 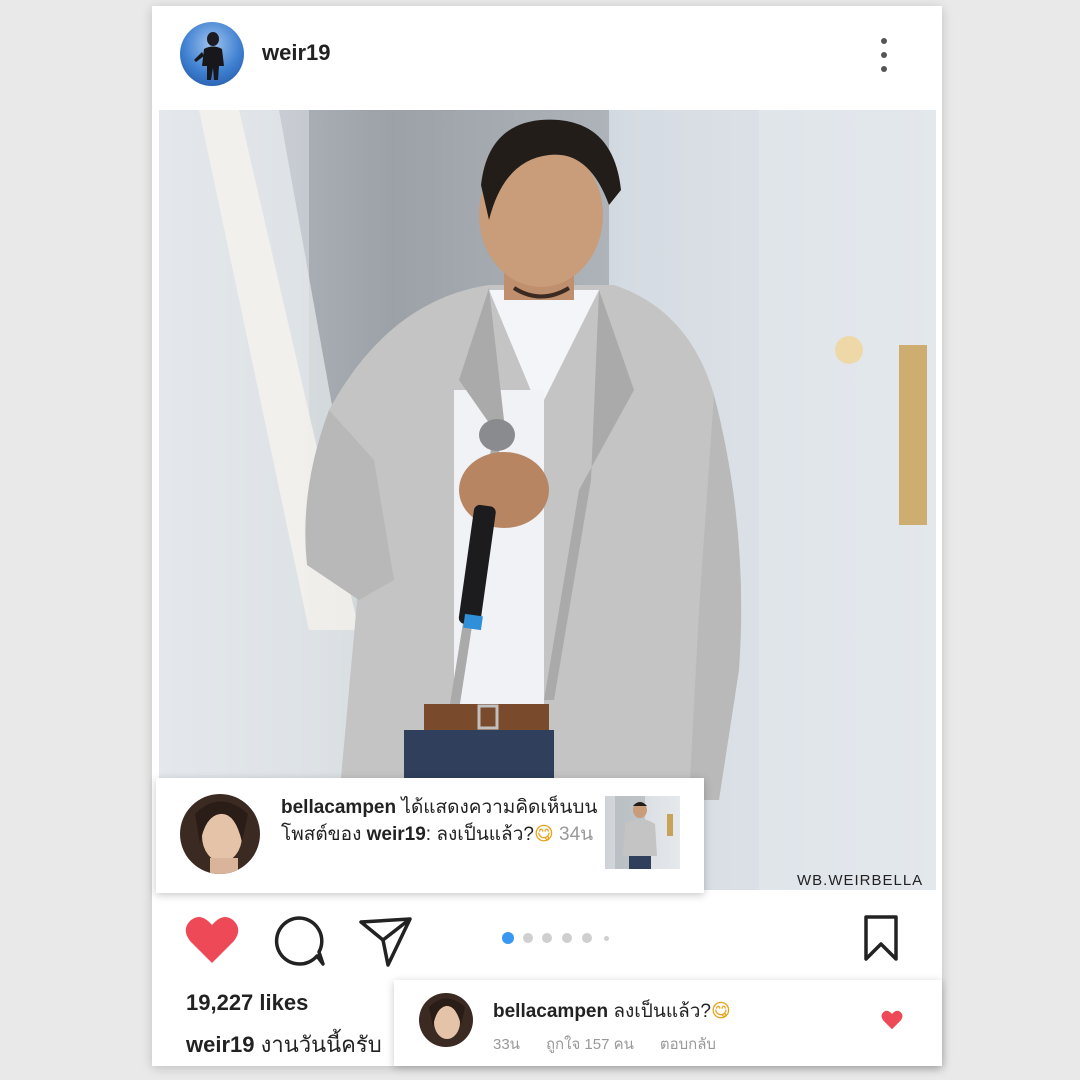 What do you see at coordinates (212, 54) in the screenshot?
I see `profile-avatar` at bounding box center [212, 54].